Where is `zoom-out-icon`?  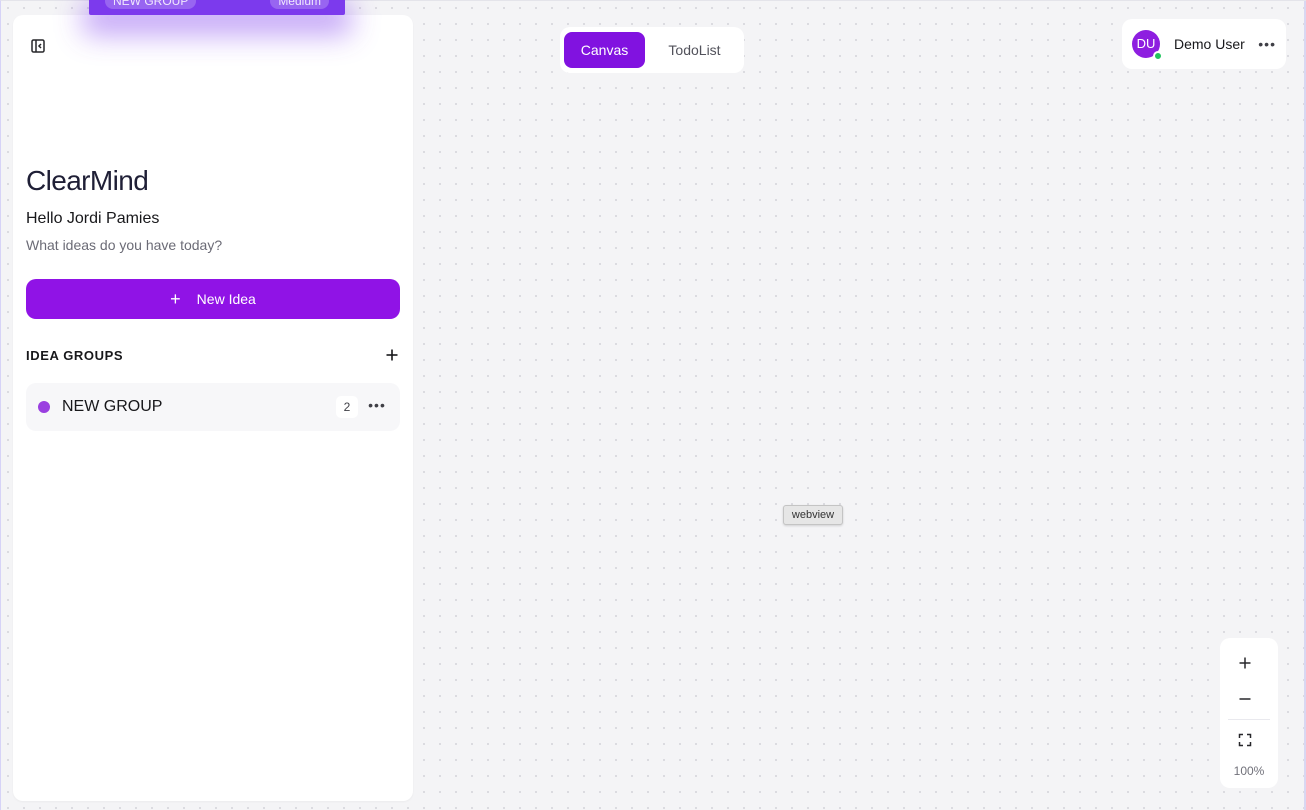 zoom-out-icon is located at coordinates (1245, 699).